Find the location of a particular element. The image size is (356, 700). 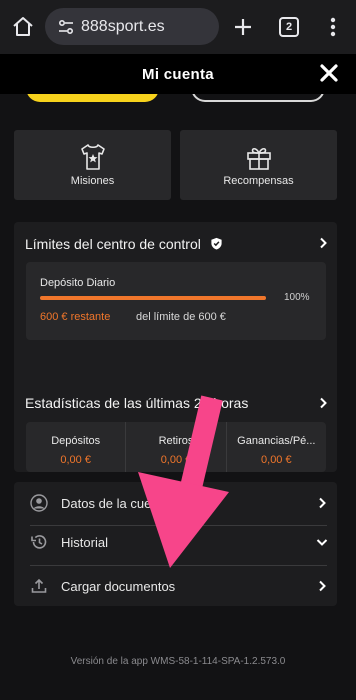

menu-item-account-data: Datos de la cuenta is located at coordinates (175, 503).